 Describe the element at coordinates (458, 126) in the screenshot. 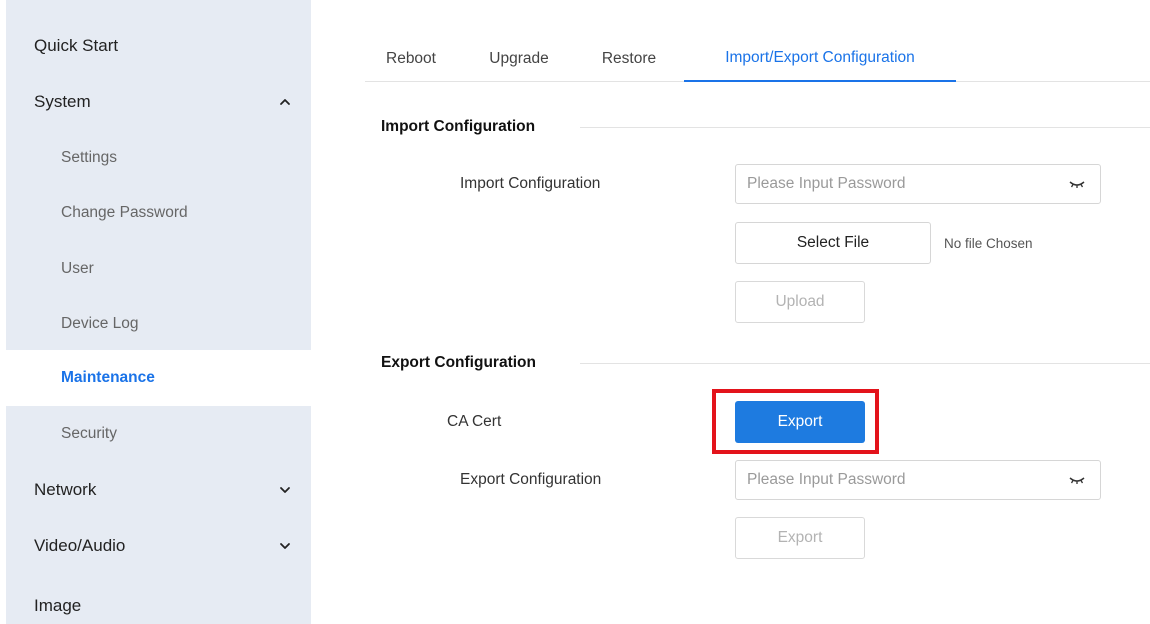

I see `import-section-title: Import Configuration` at that location.